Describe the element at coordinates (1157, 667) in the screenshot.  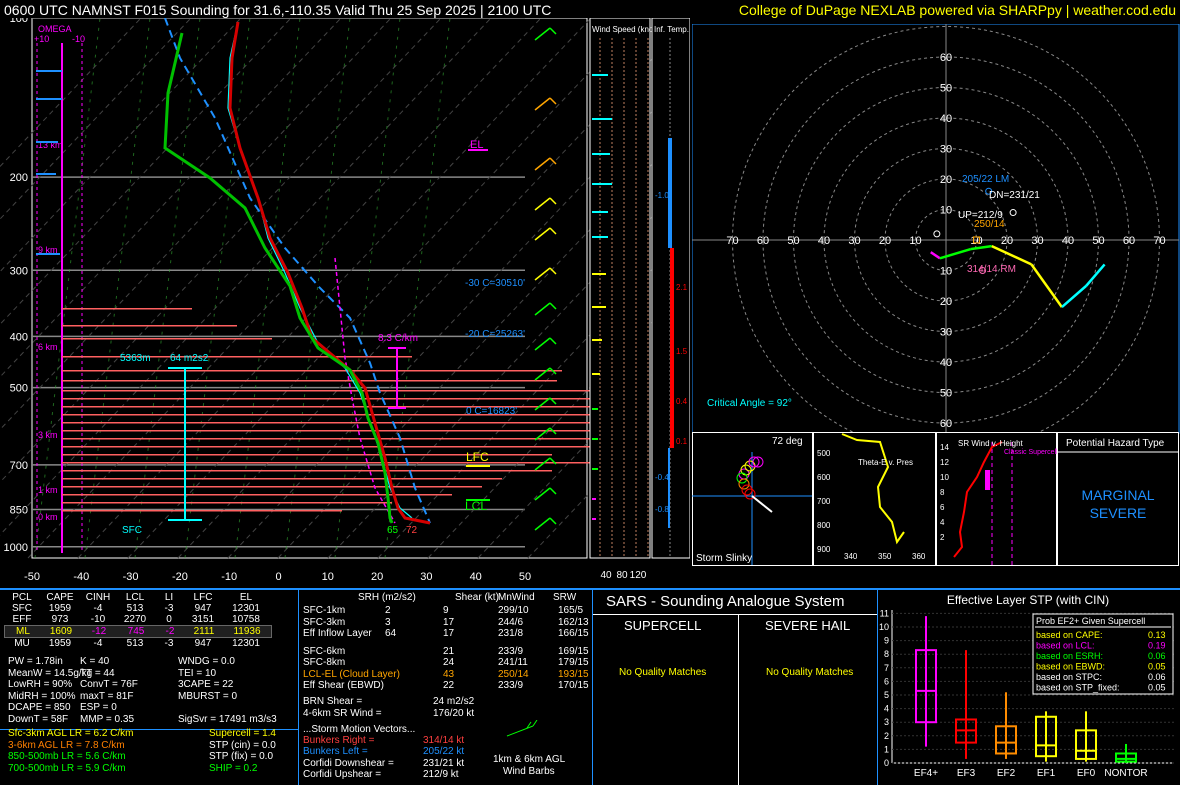
I see `stp-legend-value: 0.05` at that location.